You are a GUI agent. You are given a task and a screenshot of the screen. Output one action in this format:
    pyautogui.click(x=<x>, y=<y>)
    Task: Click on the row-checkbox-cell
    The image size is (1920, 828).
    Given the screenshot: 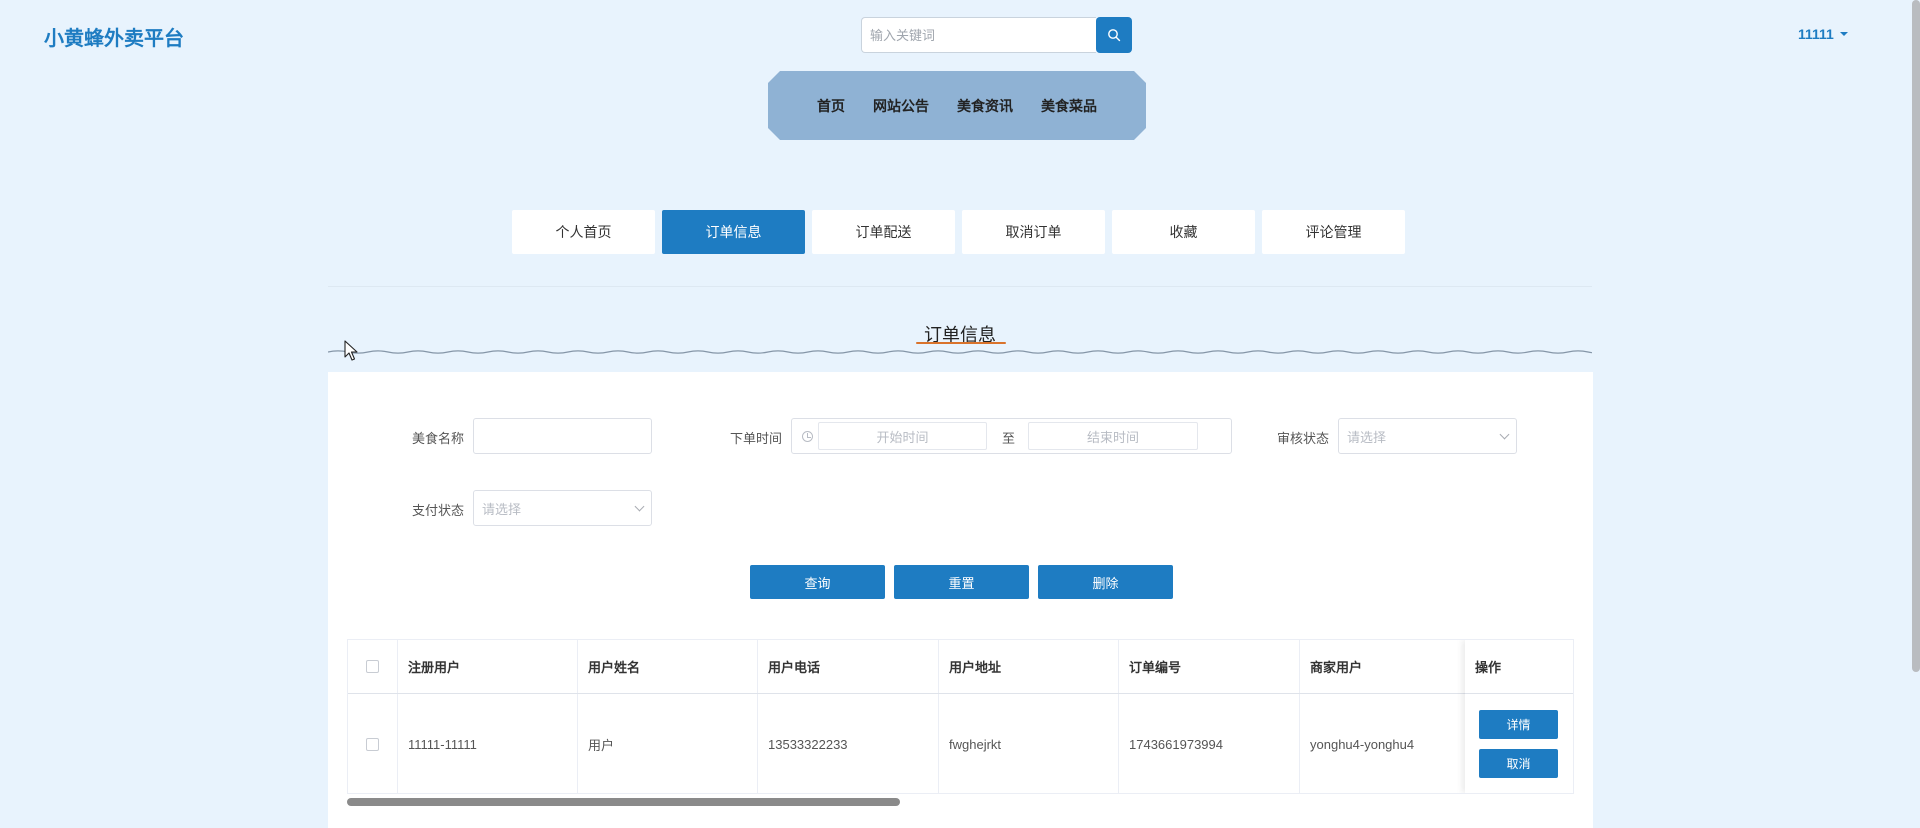 What is the action you would take?
    pyautogui.click(x=373, y=743)
    